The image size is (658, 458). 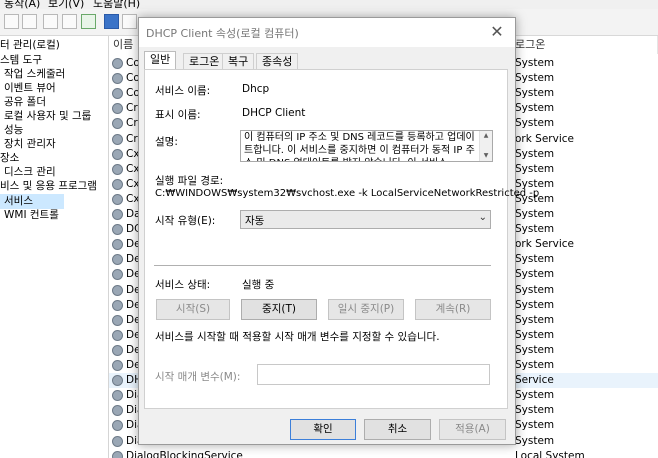 What do you see at coordinates (11, 21) in the screenshot?
I see `back-icon` at bounding box center [11, 21].